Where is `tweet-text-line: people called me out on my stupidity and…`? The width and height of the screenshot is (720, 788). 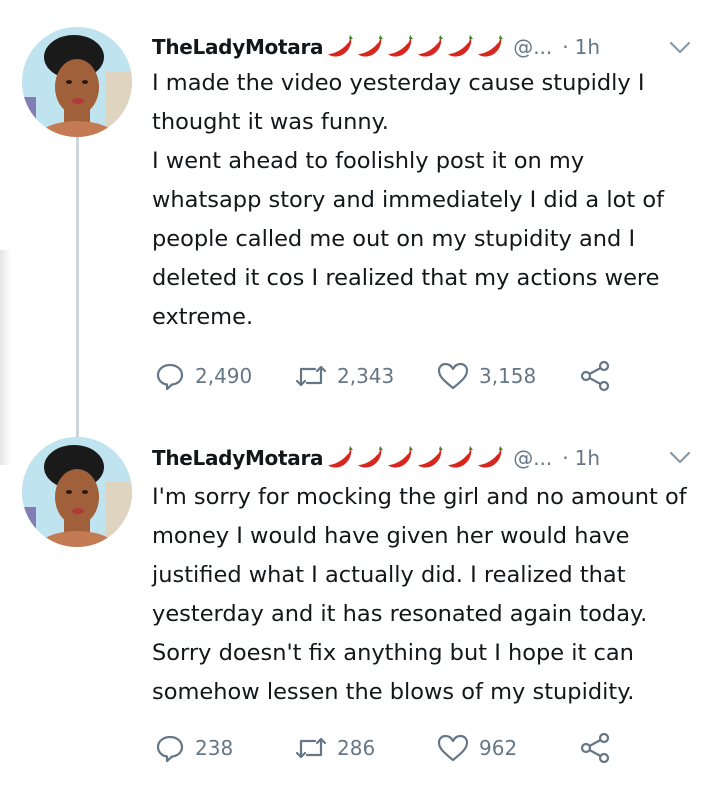 tweet-text-line: people called me out on my stupidity and… is located at coordinates (394, 239).